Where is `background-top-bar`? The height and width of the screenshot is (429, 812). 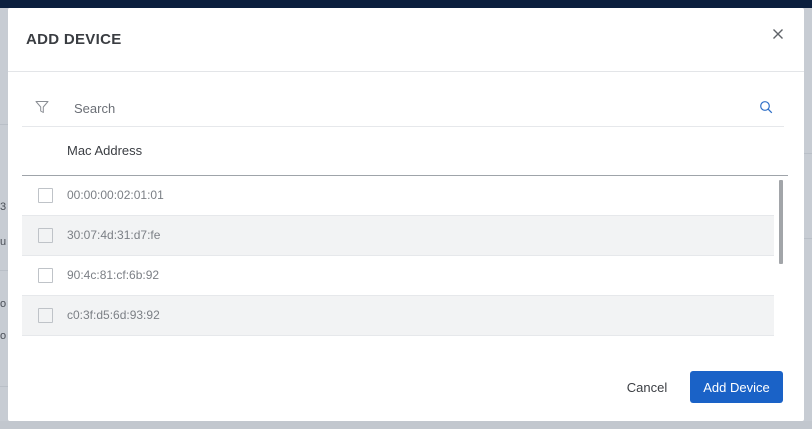 background-top-bar is located at coordinates (406, 4).